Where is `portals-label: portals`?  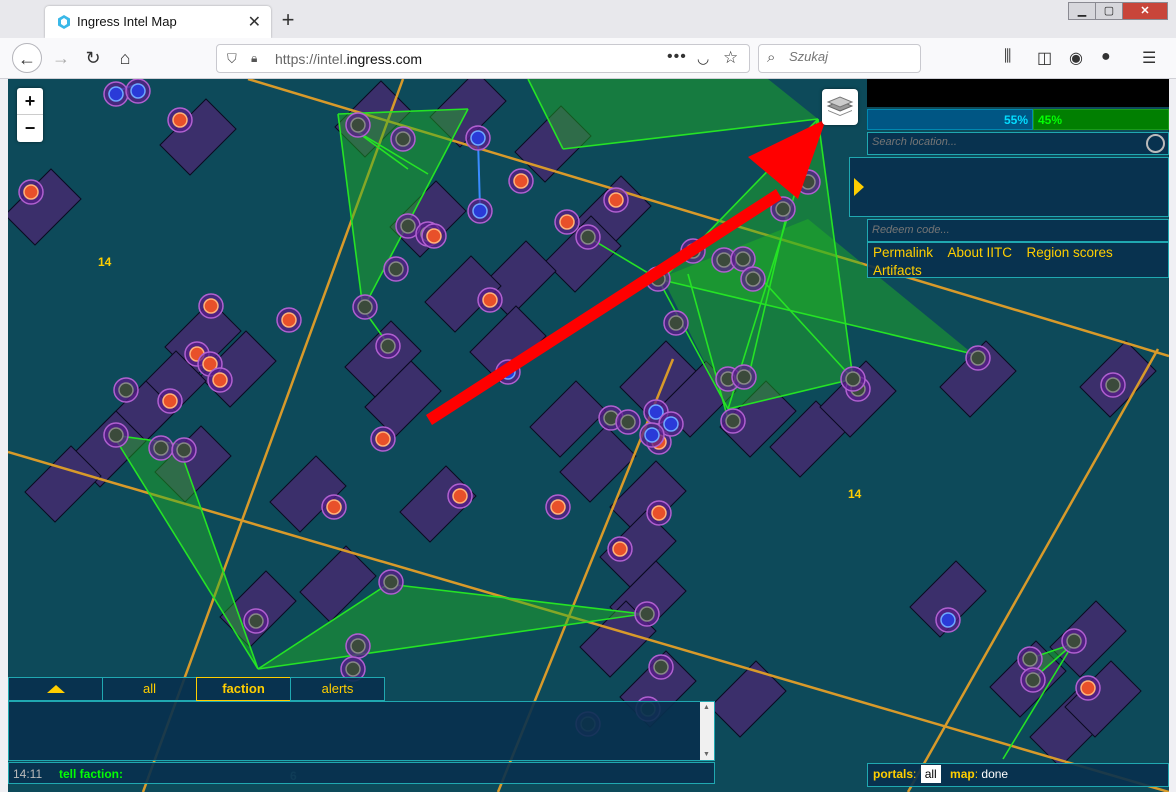 portals-label: portals is located at coordinates (893, 774).